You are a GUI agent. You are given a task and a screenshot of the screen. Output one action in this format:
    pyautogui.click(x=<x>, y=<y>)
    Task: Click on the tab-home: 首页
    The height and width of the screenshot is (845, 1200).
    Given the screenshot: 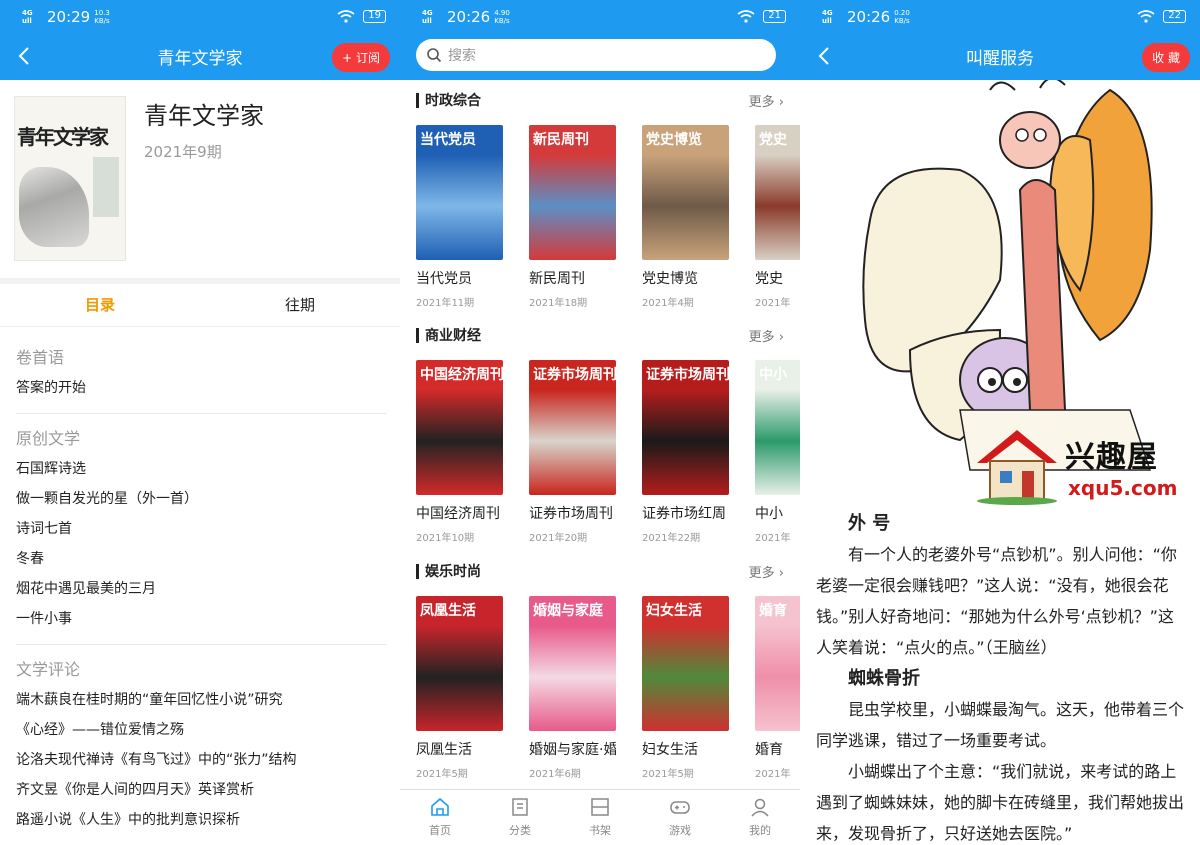 What is the action you would take?
    pyautogui.click(x=440, y=817)
    